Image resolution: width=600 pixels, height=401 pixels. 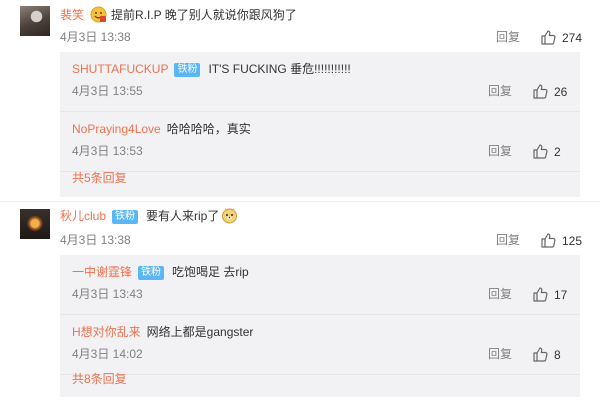 What do you see at coordinates (200, 332) in the screenshot?
I see `reply-text: 网络上都是gangster` at bounding box center [200, 332].